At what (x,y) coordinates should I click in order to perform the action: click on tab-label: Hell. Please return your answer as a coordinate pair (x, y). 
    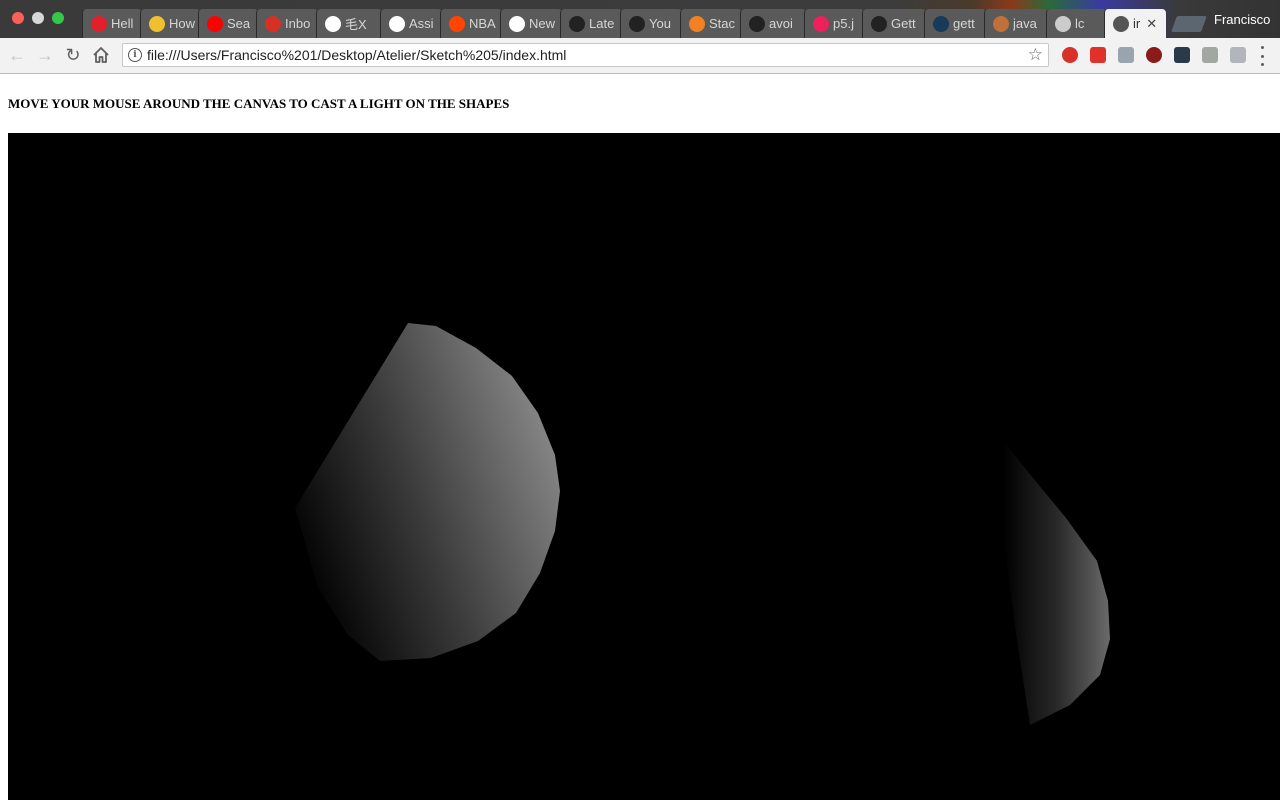
    Looking at the image, I should click on (122, 23).